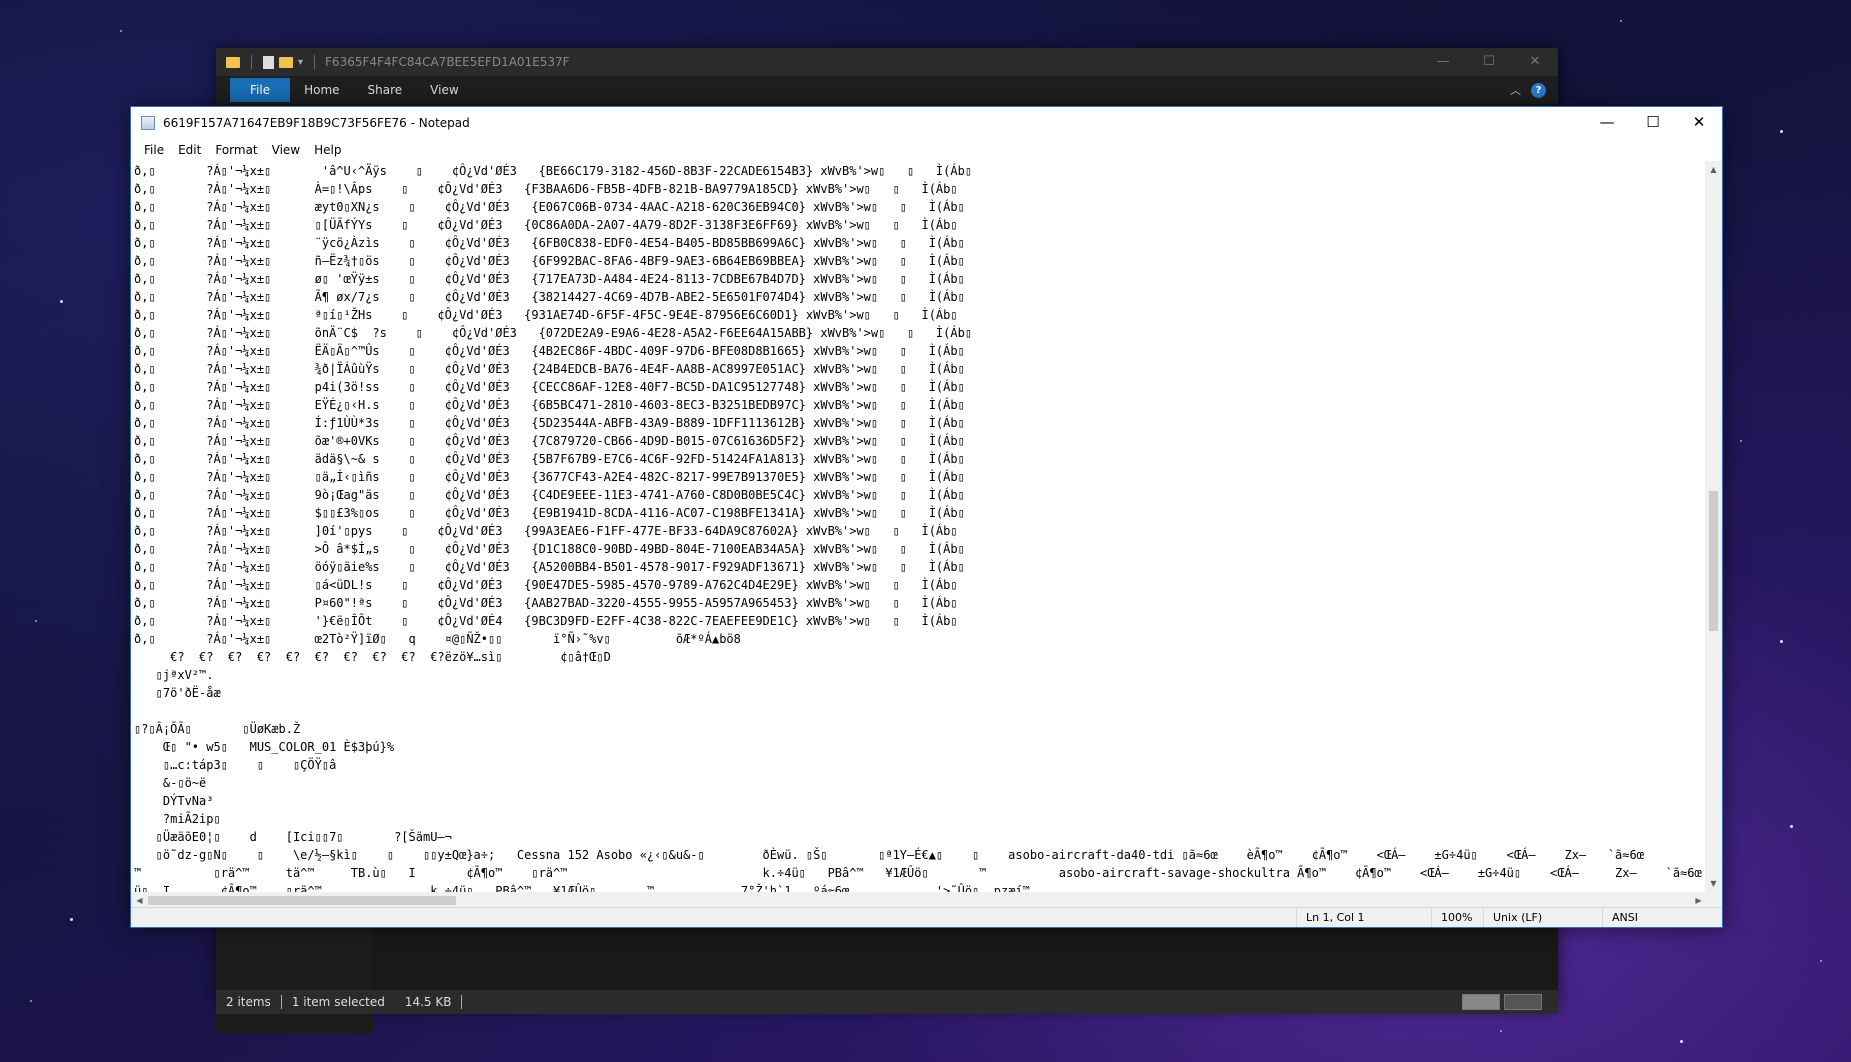 This screenshot has height=1062, width=1851. Describe the element at coordinates (1335, 917) in the screenshot. I see `cursor-position: Ln 1, Col 1` at that location.